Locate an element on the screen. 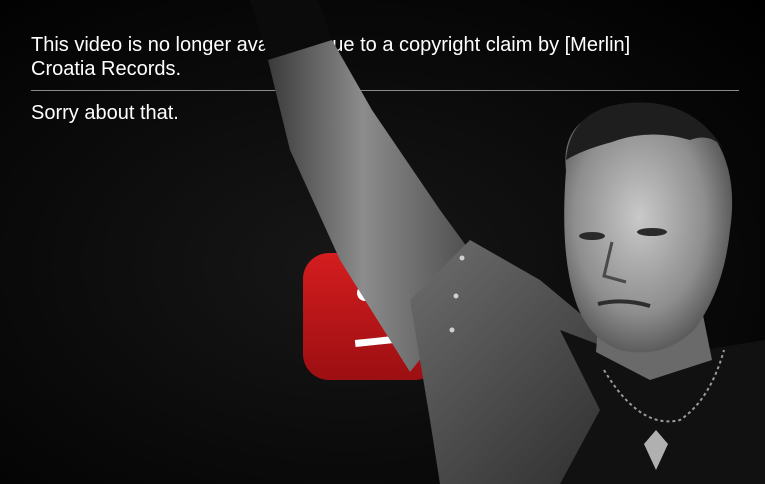  left-eye-shape is located at coordinates (592, 236).